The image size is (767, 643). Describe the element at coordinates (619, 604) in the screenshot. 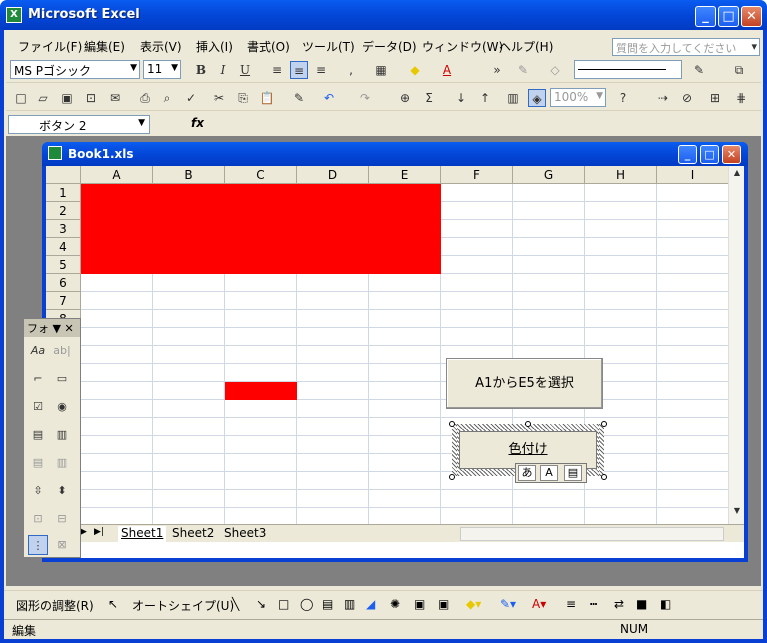

I see `arrow-style-icon: ⇄` at that location.